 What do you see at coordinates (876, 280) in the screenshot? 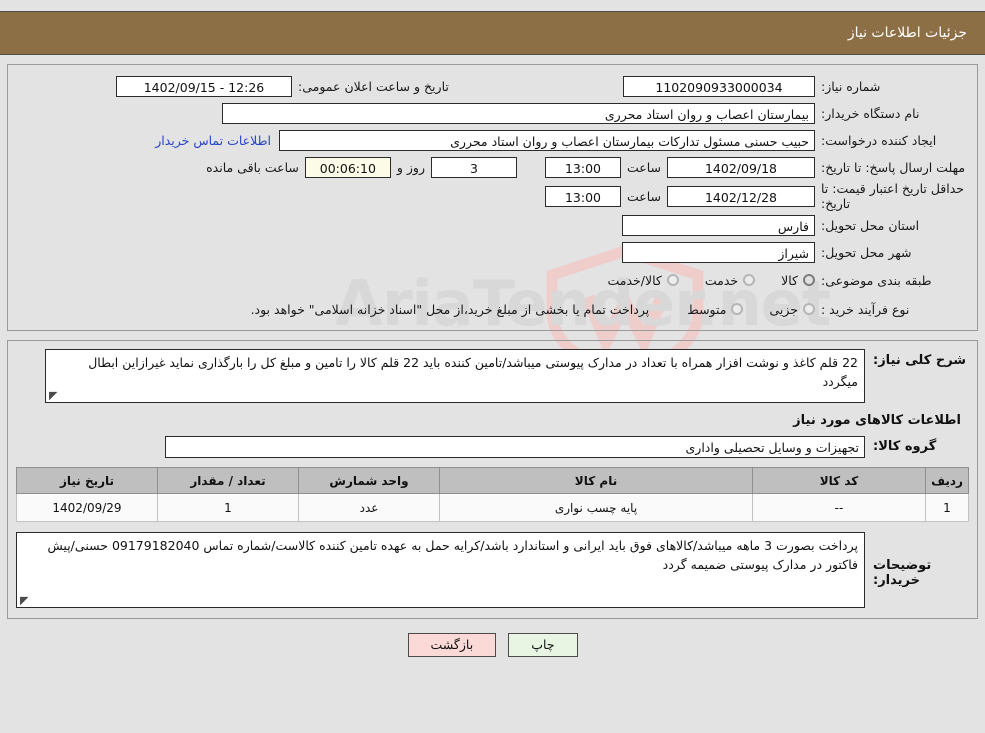
I see `category-label: طبقه بندی موضوعی:` at bounding box center [876, 280].